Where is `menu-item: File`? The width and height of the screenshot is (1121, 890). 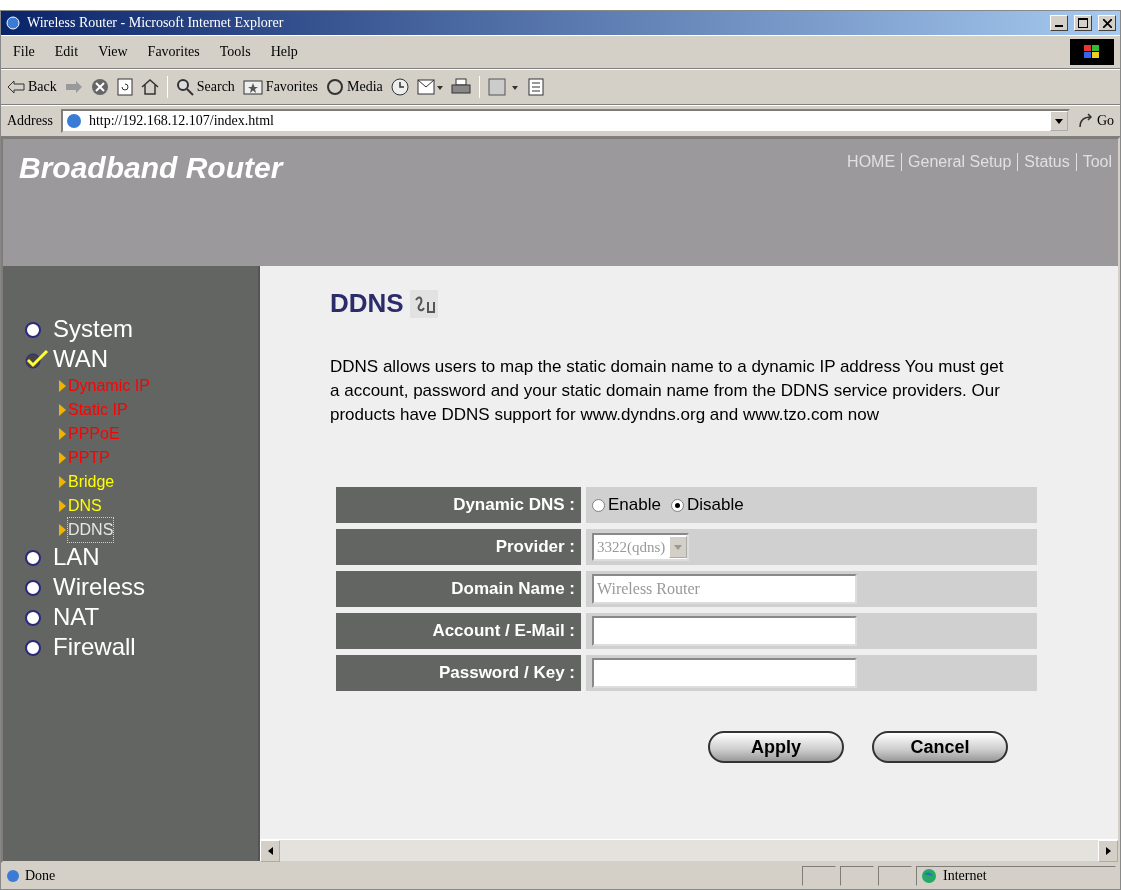
menu-item: File is located at coordinates (24, 52).